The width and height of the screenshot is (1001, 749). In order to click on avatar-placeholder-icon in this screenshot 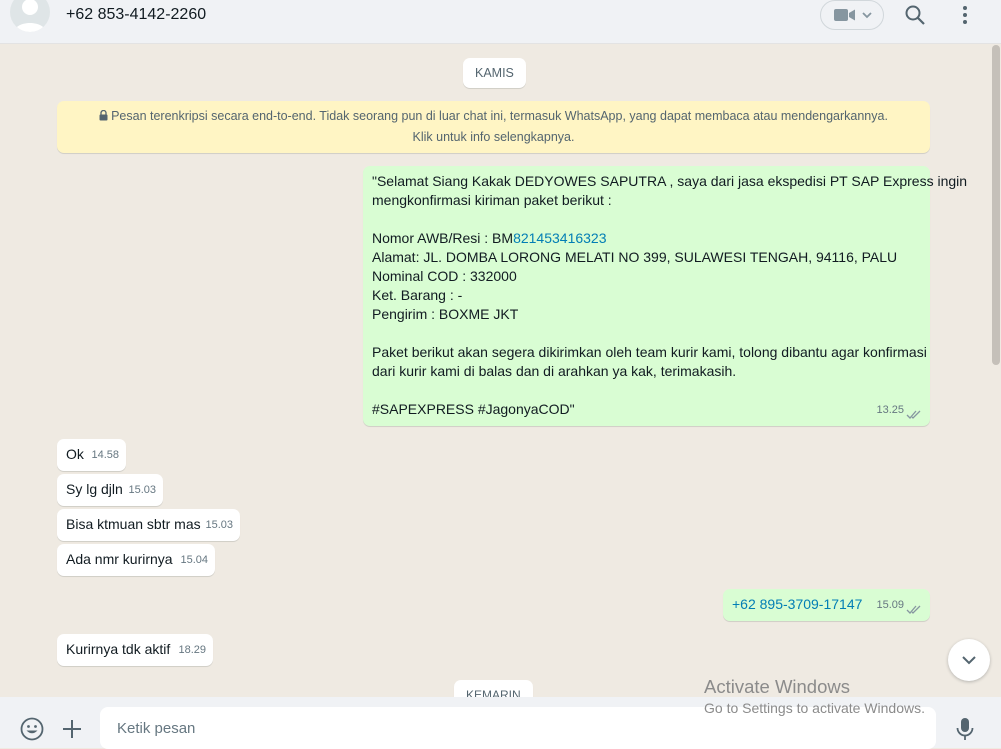, I will do `click(30, 16)`.